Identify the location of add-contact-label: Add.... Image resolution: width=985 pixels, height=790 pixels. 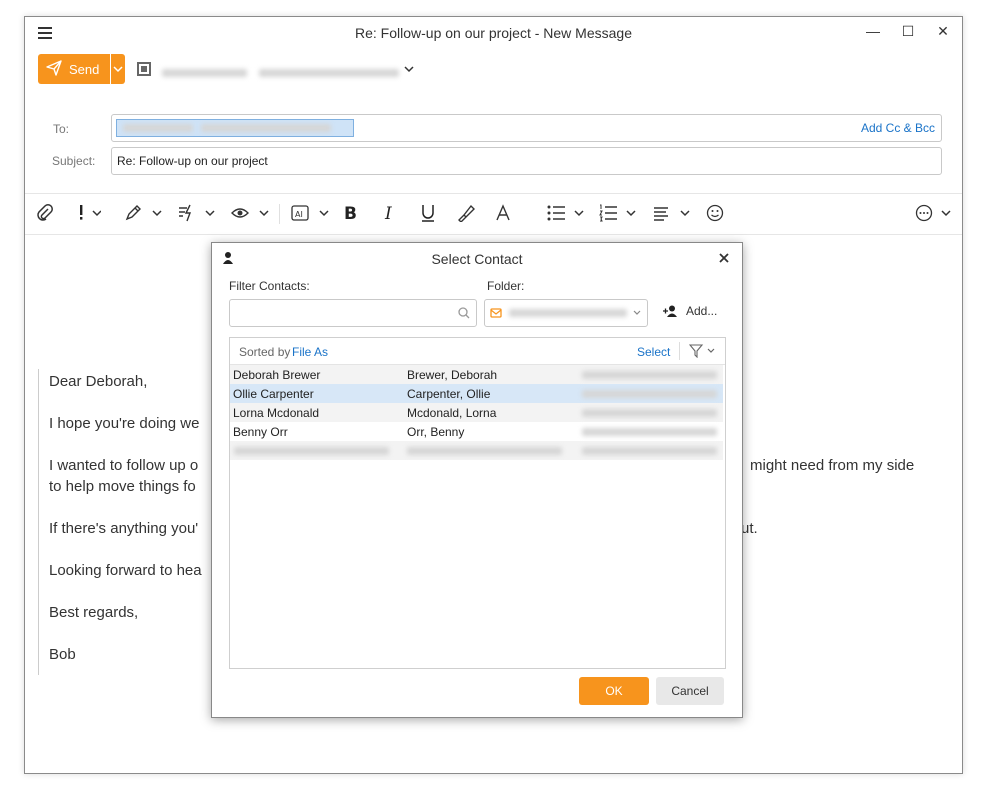
(702, 311).